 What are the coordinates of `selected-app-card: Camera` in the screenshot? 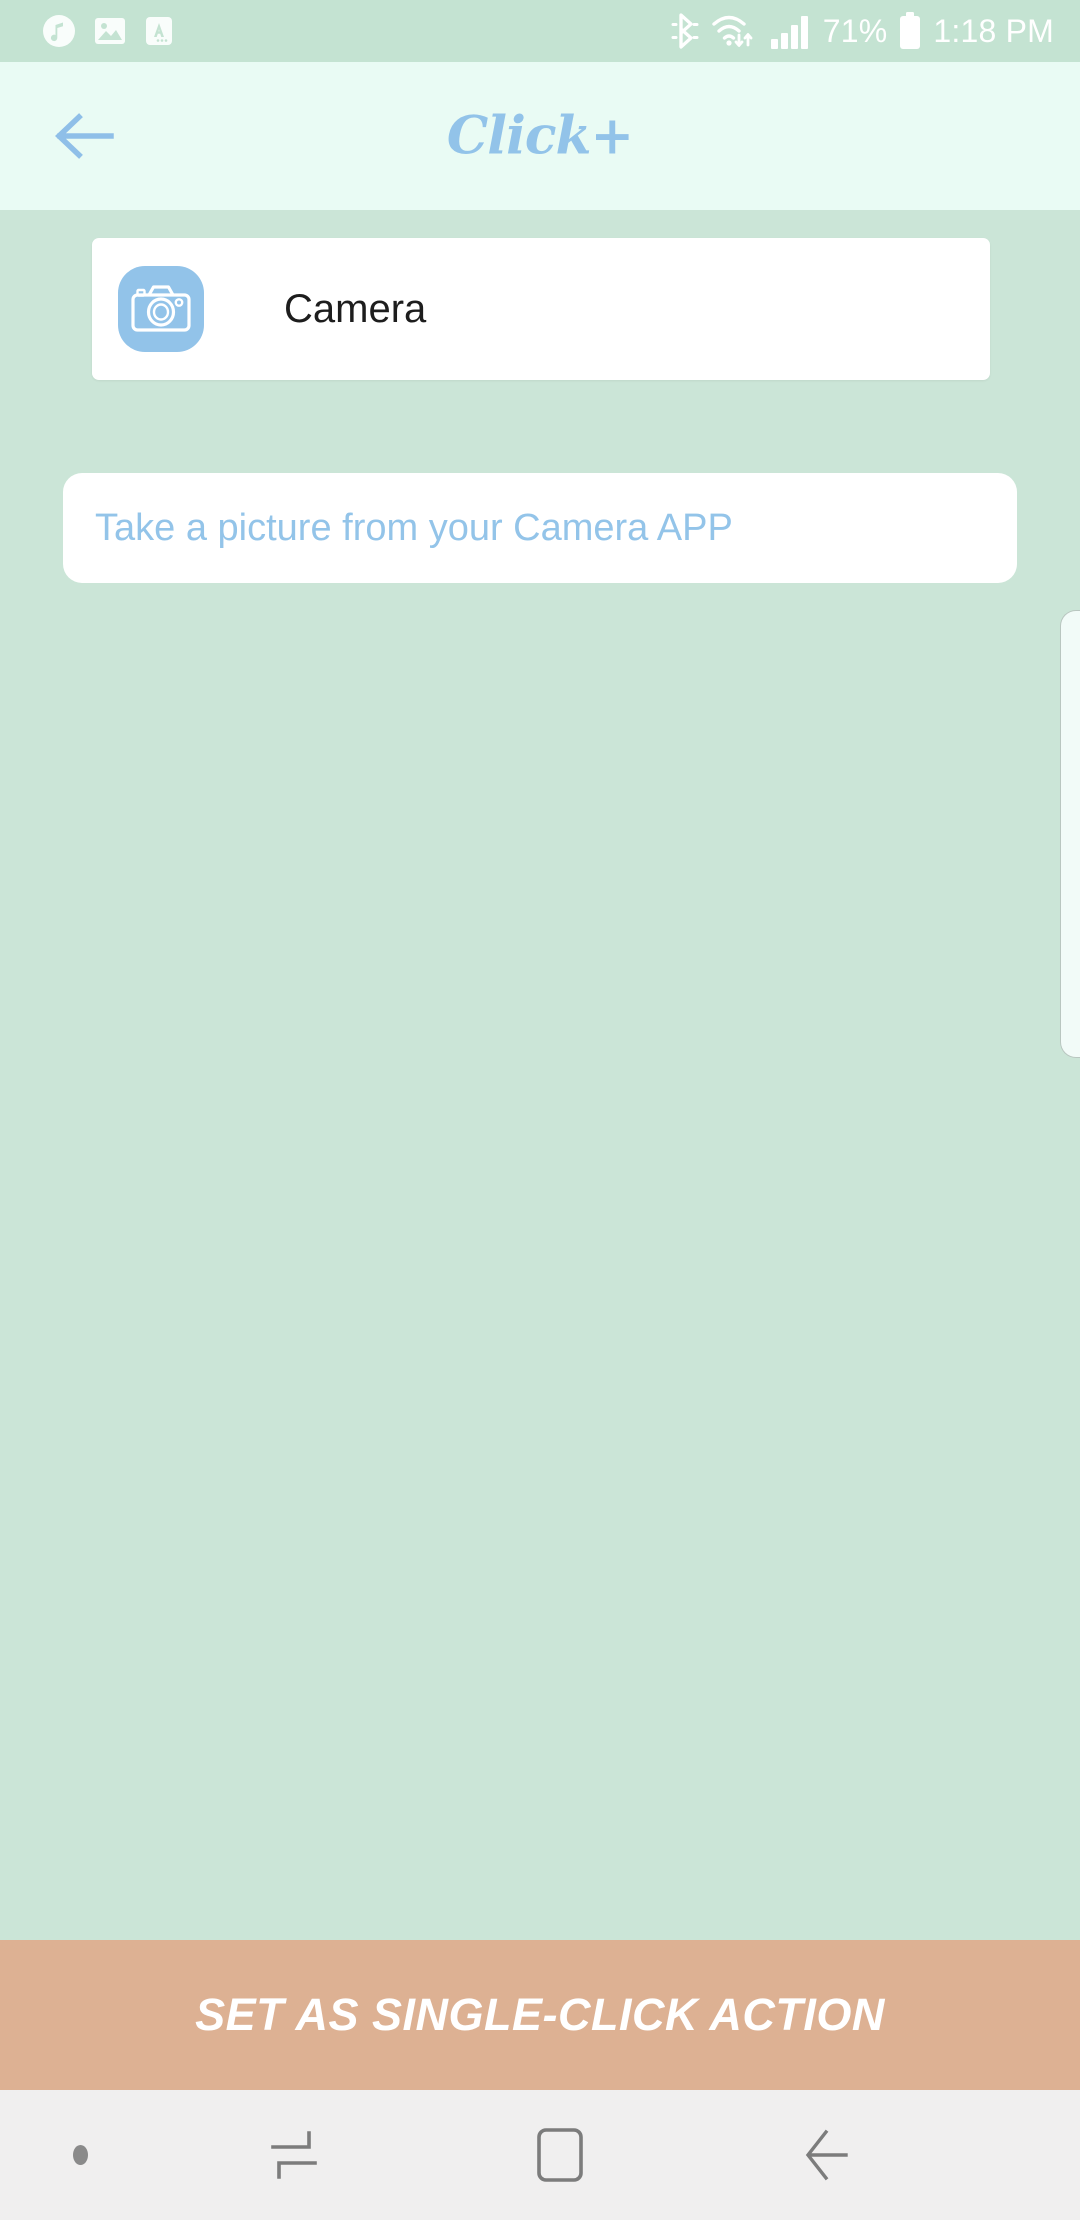 It's located at (541, 309).